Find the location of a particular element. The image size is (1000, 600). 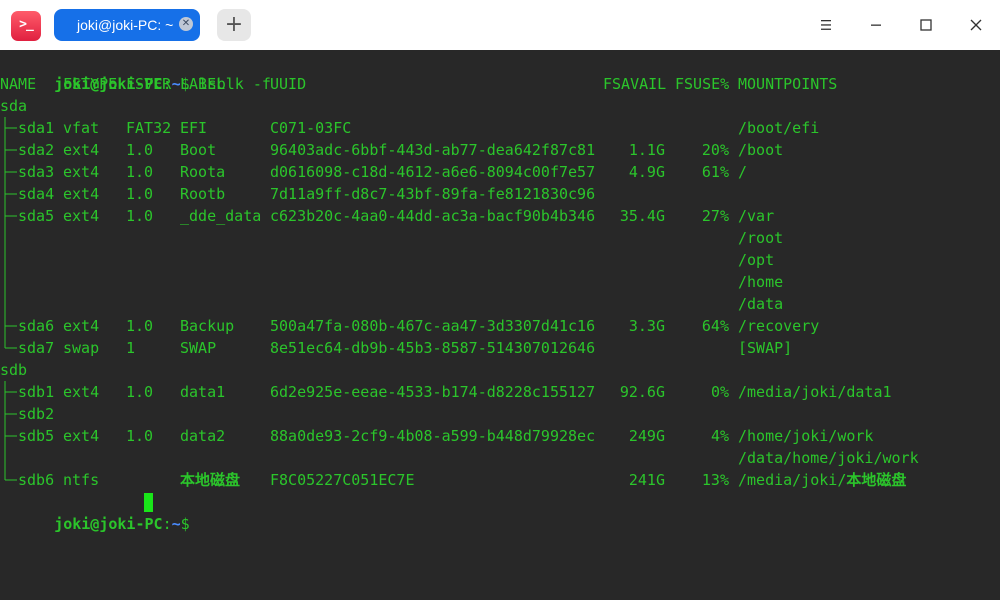

cell-mountpoint: /var is located at coordinates (756, 216).